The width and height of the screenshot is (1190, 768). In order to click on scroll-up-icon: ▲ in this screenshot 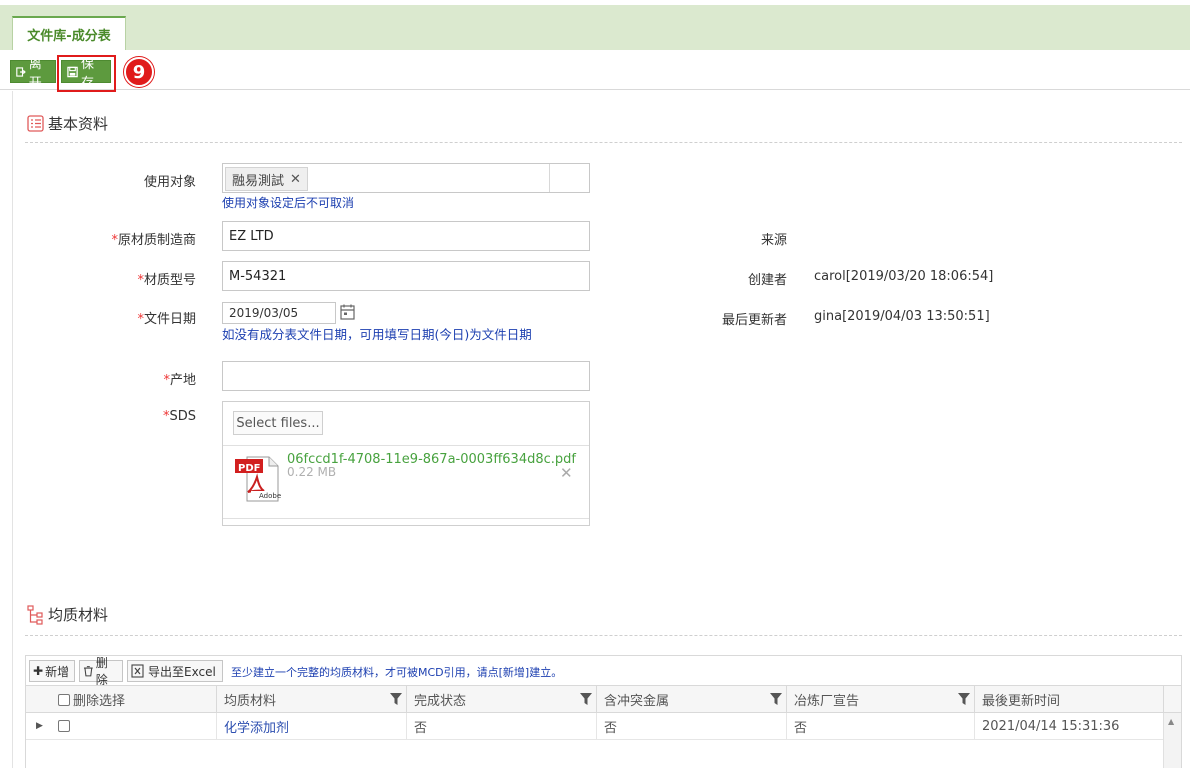, I will do `click(1171, 721)`.